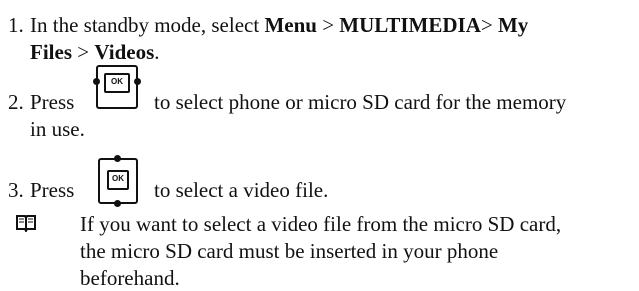  I want to click on step-3-text: to select a video file., so click(241, 190).